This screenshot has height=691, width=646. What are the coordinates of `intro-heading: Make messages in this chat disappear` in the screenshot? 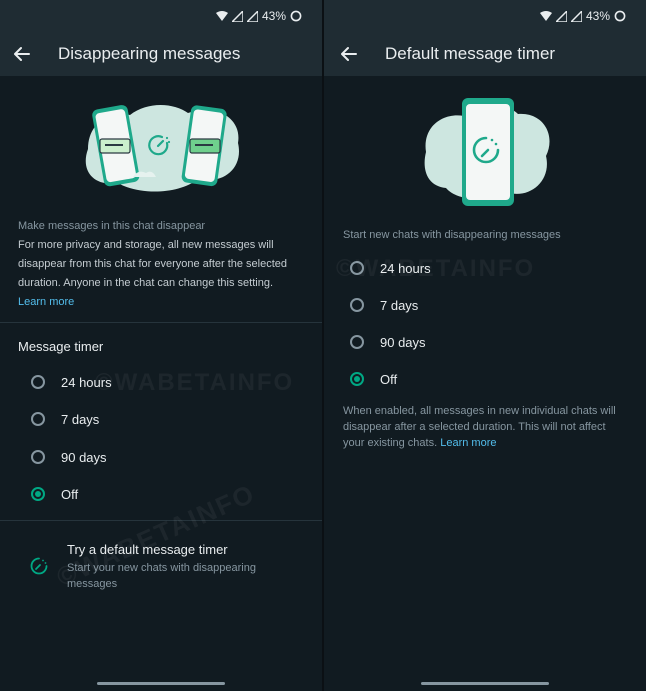 It's located at (112, 226).